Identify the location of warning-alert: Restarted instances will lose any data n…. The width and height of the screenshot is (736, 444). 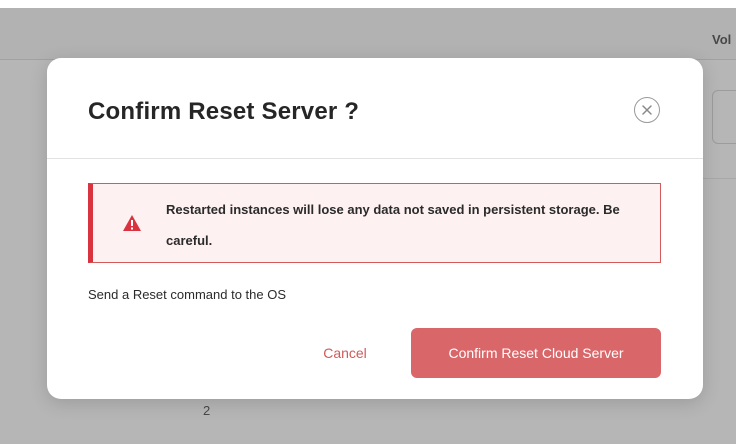
(374, 223).